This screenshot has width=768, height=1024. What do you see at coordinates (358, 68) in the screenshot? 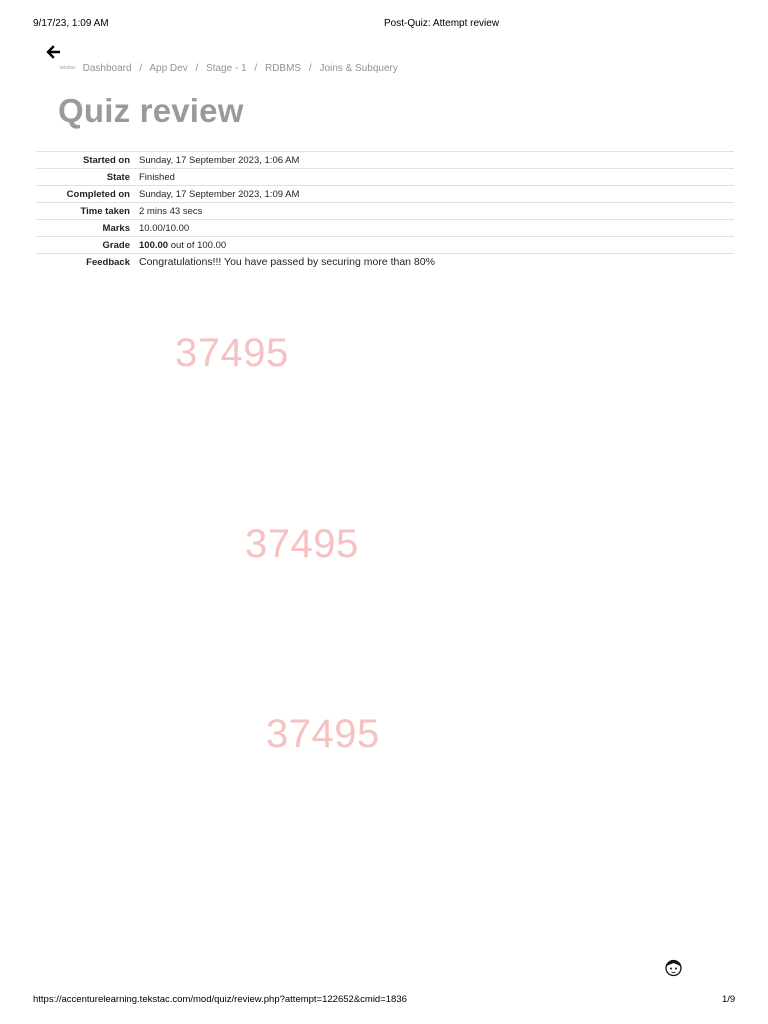
I see `breadcrumb-item-joins-subquery: Joins & Subquery` at bounding box center [358, 68].